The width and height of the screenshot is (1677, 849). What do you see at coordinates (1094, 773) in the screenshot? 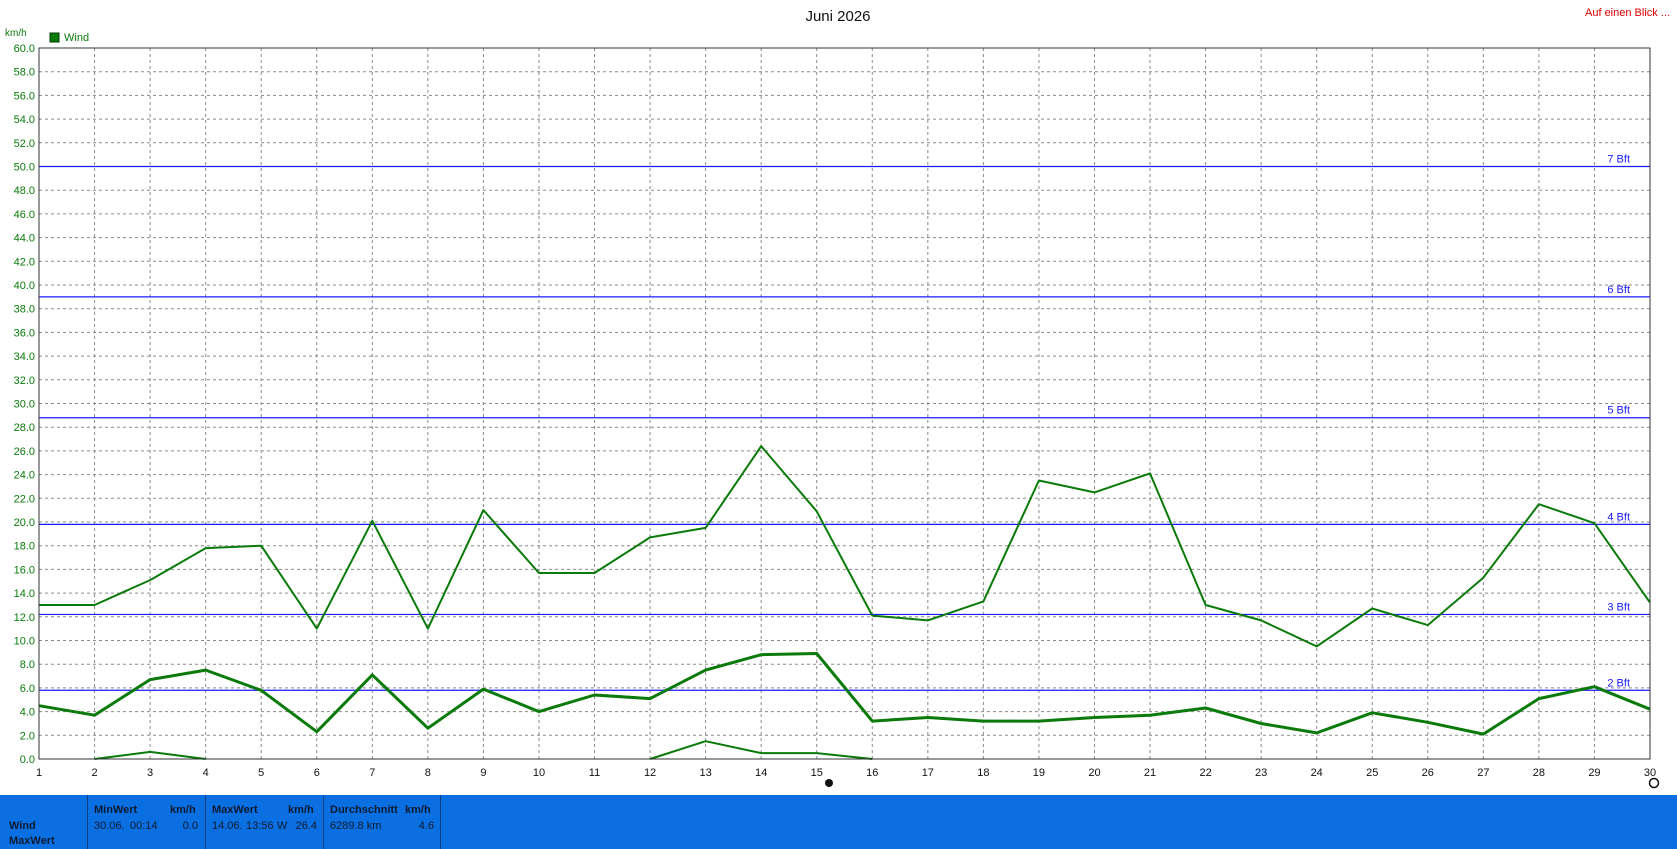
I see `x-tick-label: 20` at bounding box center [1094, 773].